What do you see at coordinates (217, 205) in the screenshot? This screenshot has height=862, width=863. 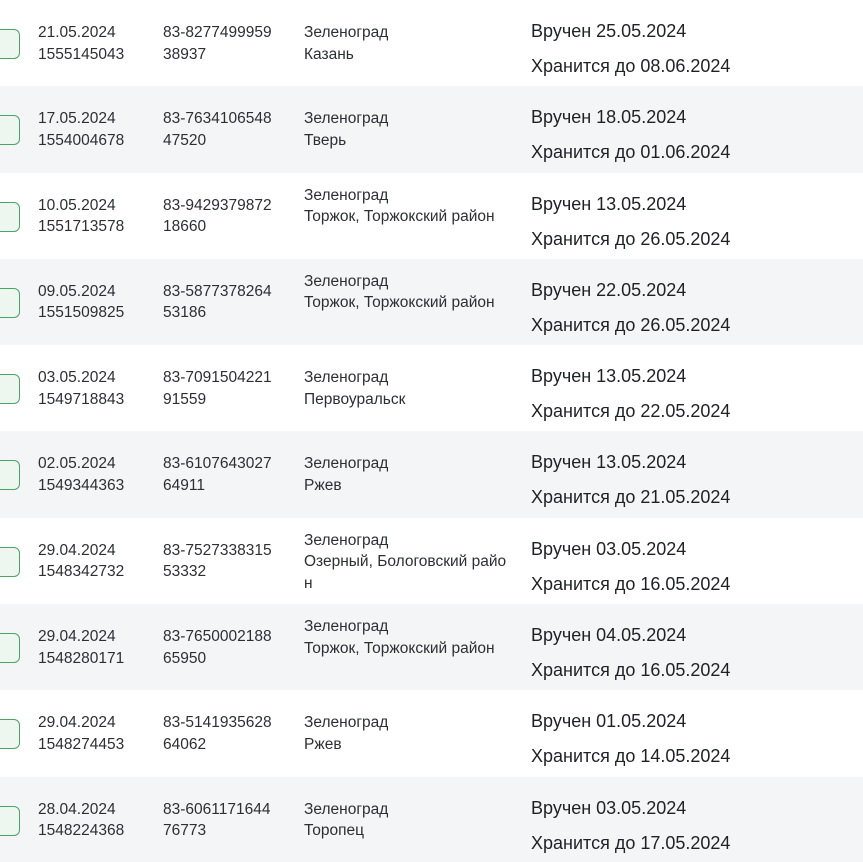 I see `track-number-part-1: 83-9429379872` at bounding box center [217, 205].